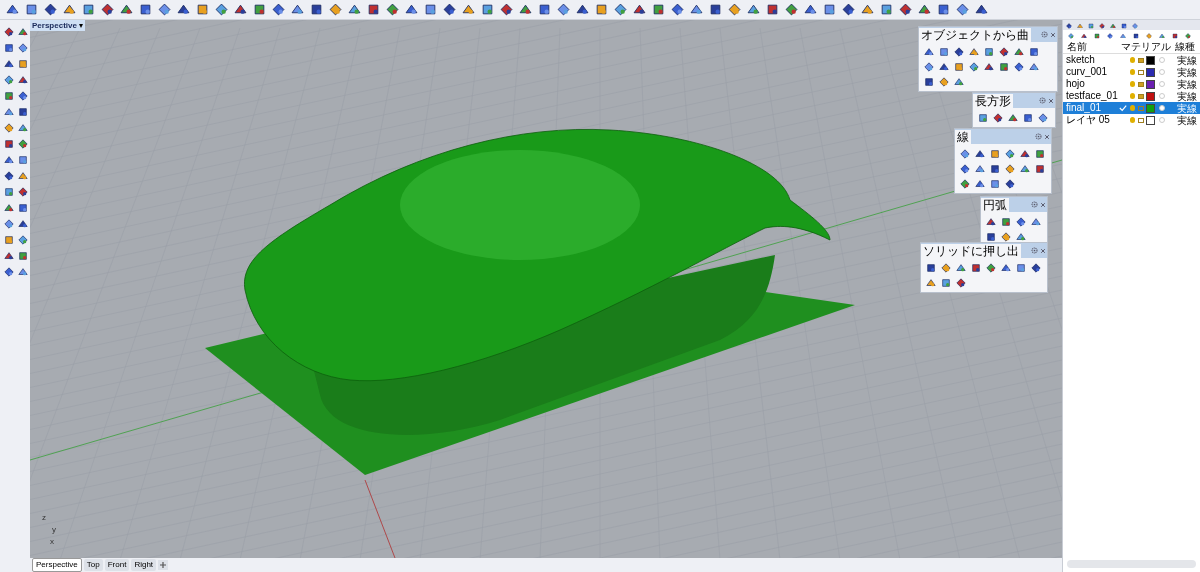 This screenshot has width=1200, height=572. Describe the element at coordinates (54, 530) in the screenshot. I see `axis-label: y` at that location.